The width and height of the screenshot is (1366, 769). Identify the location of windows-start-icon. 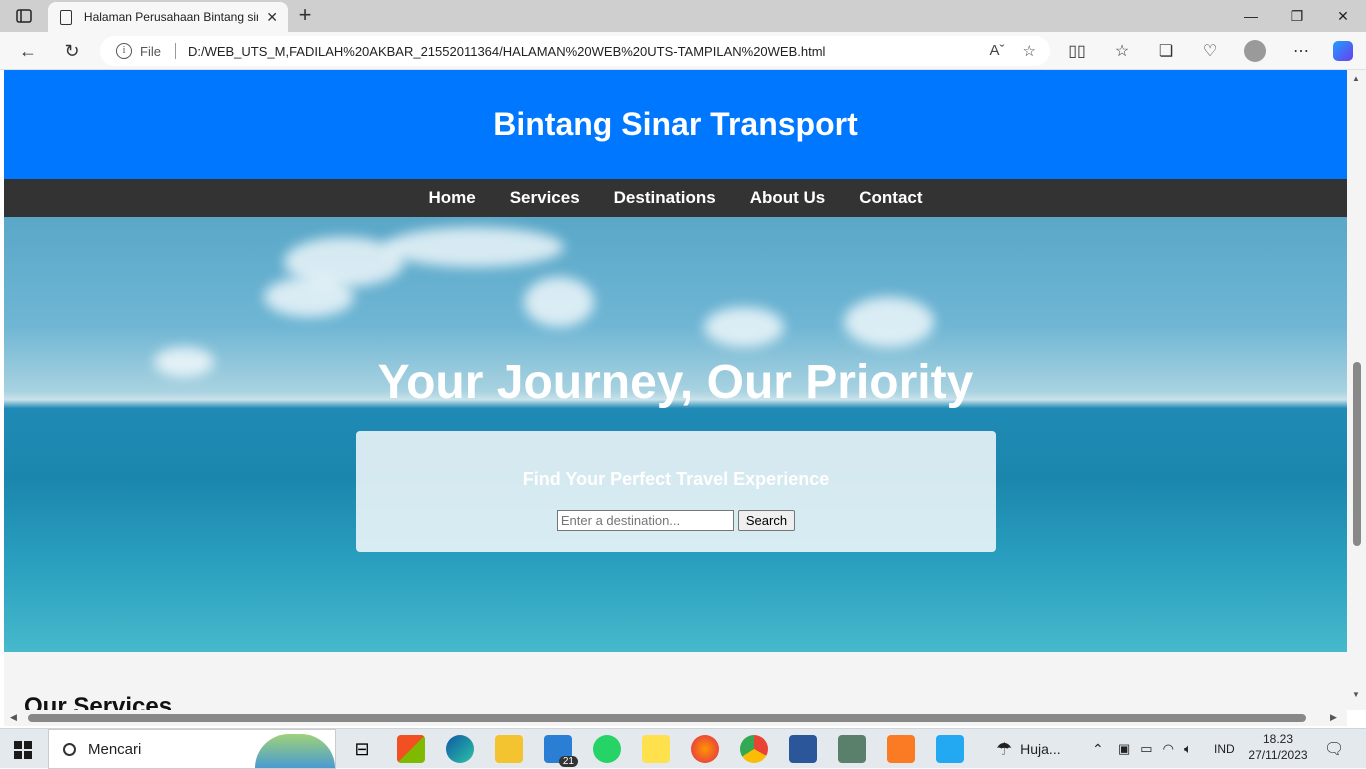
(23, 750).